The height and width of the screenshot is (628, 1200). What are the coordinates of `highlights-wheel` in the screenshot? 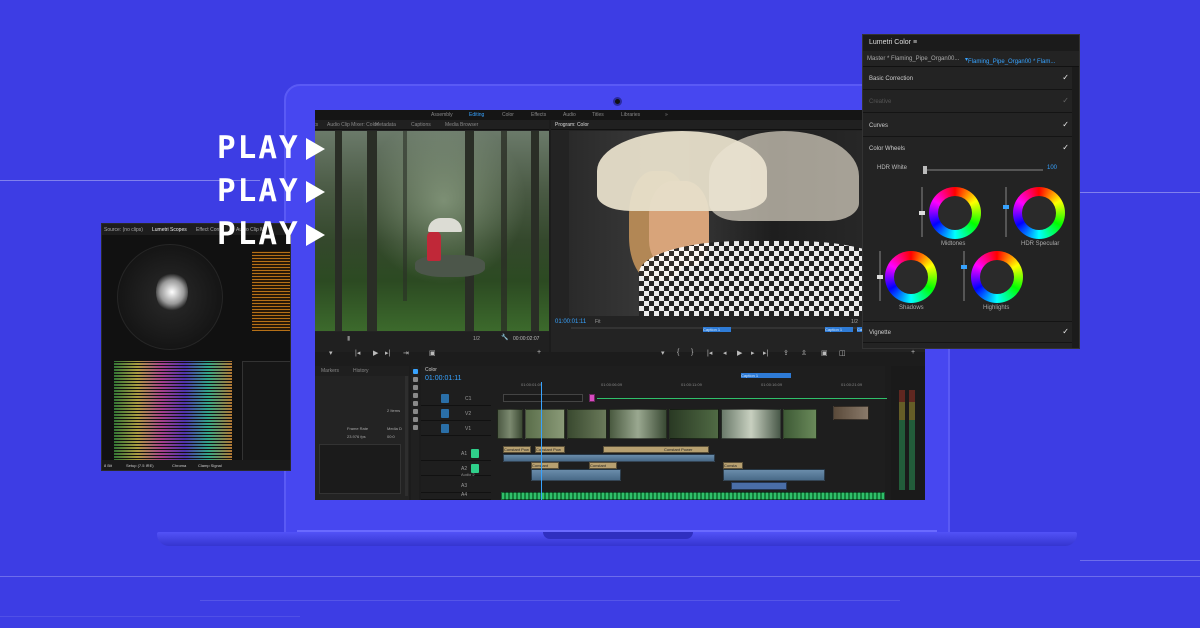 It's located at (997, 277).